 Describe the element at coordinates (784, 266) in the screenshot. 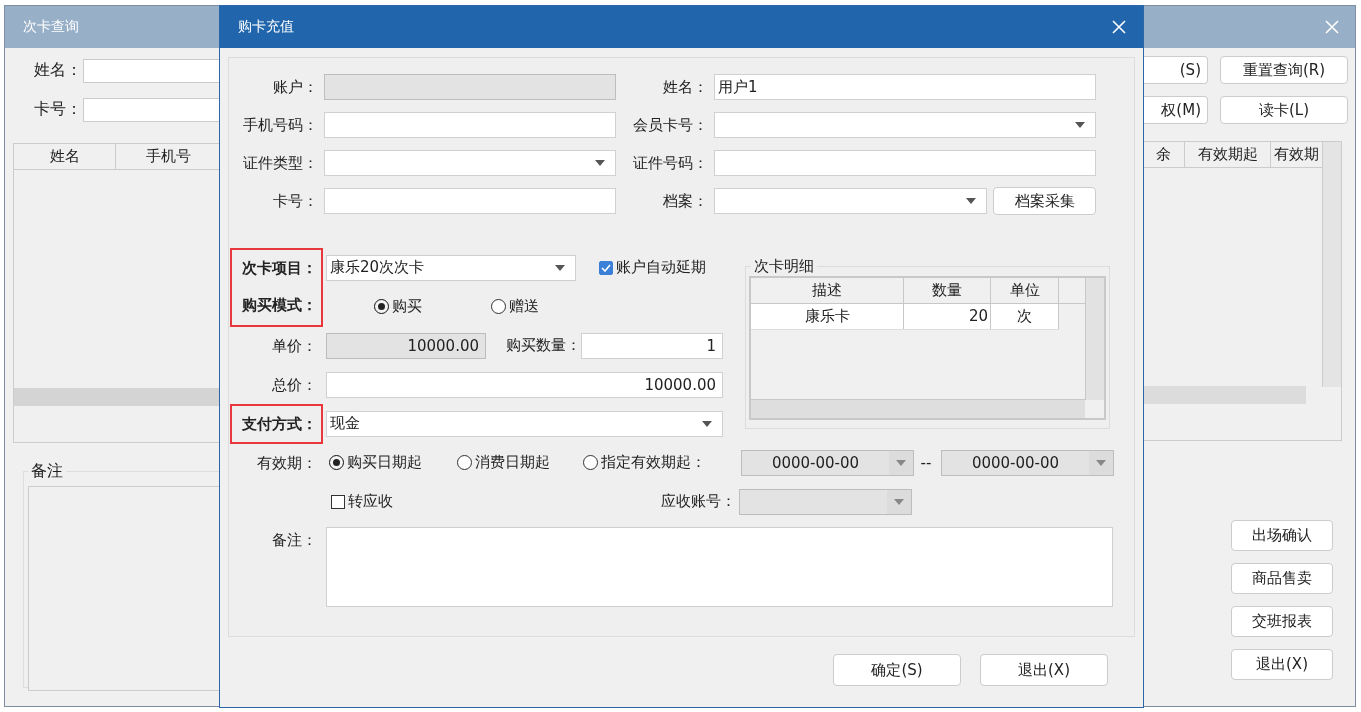

I see `group-title: 次卡明细` at that location.